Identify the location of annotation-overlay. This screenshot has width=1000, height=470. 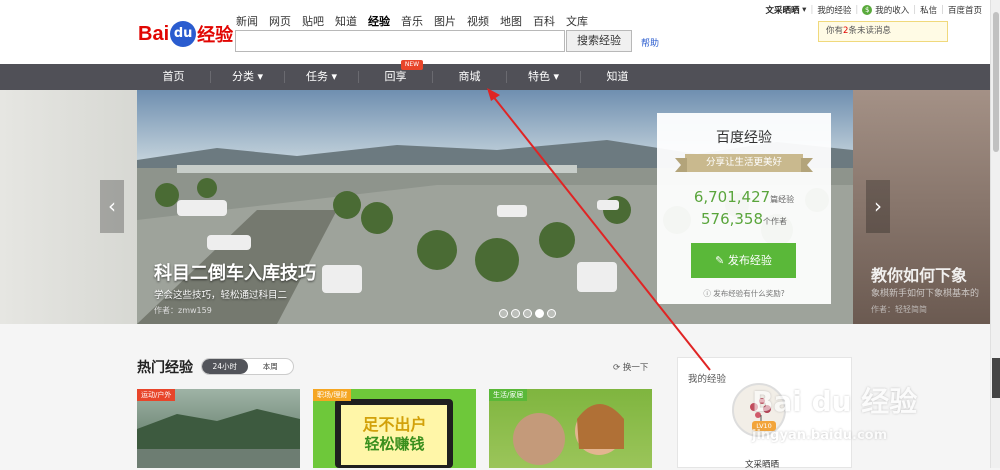
(599, 229).